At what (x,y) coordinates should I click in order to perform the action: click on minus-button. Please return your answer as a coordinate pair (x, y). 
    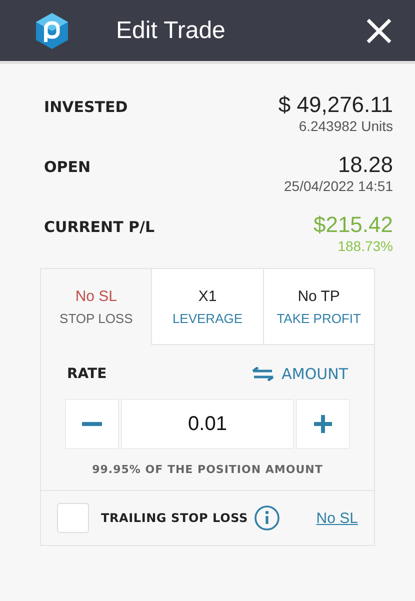
    Looking at the image, I should click on (92, 424).